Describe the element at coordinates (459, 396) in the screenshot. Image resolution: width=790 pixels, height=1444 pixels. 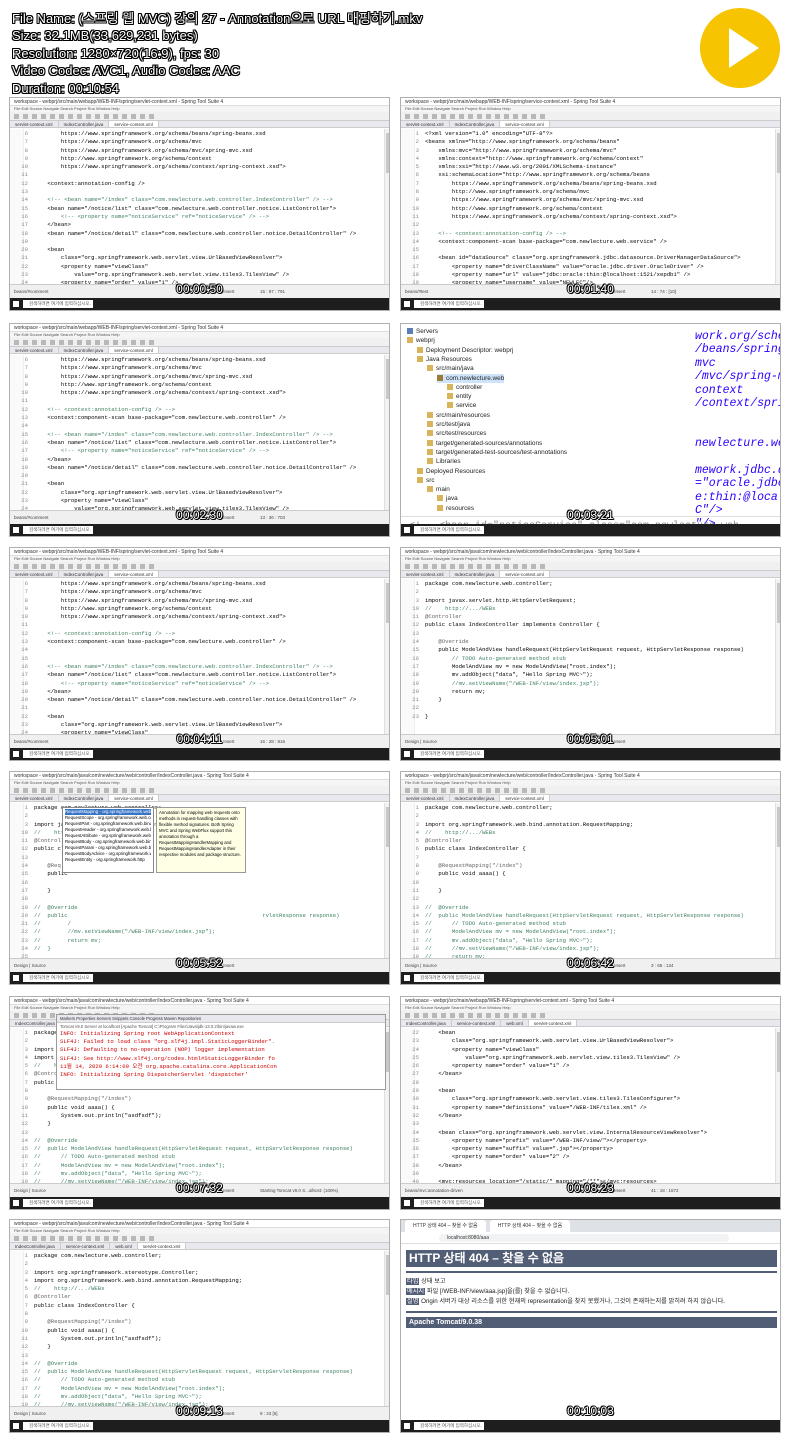
I see `tree-item: entity` at that location.